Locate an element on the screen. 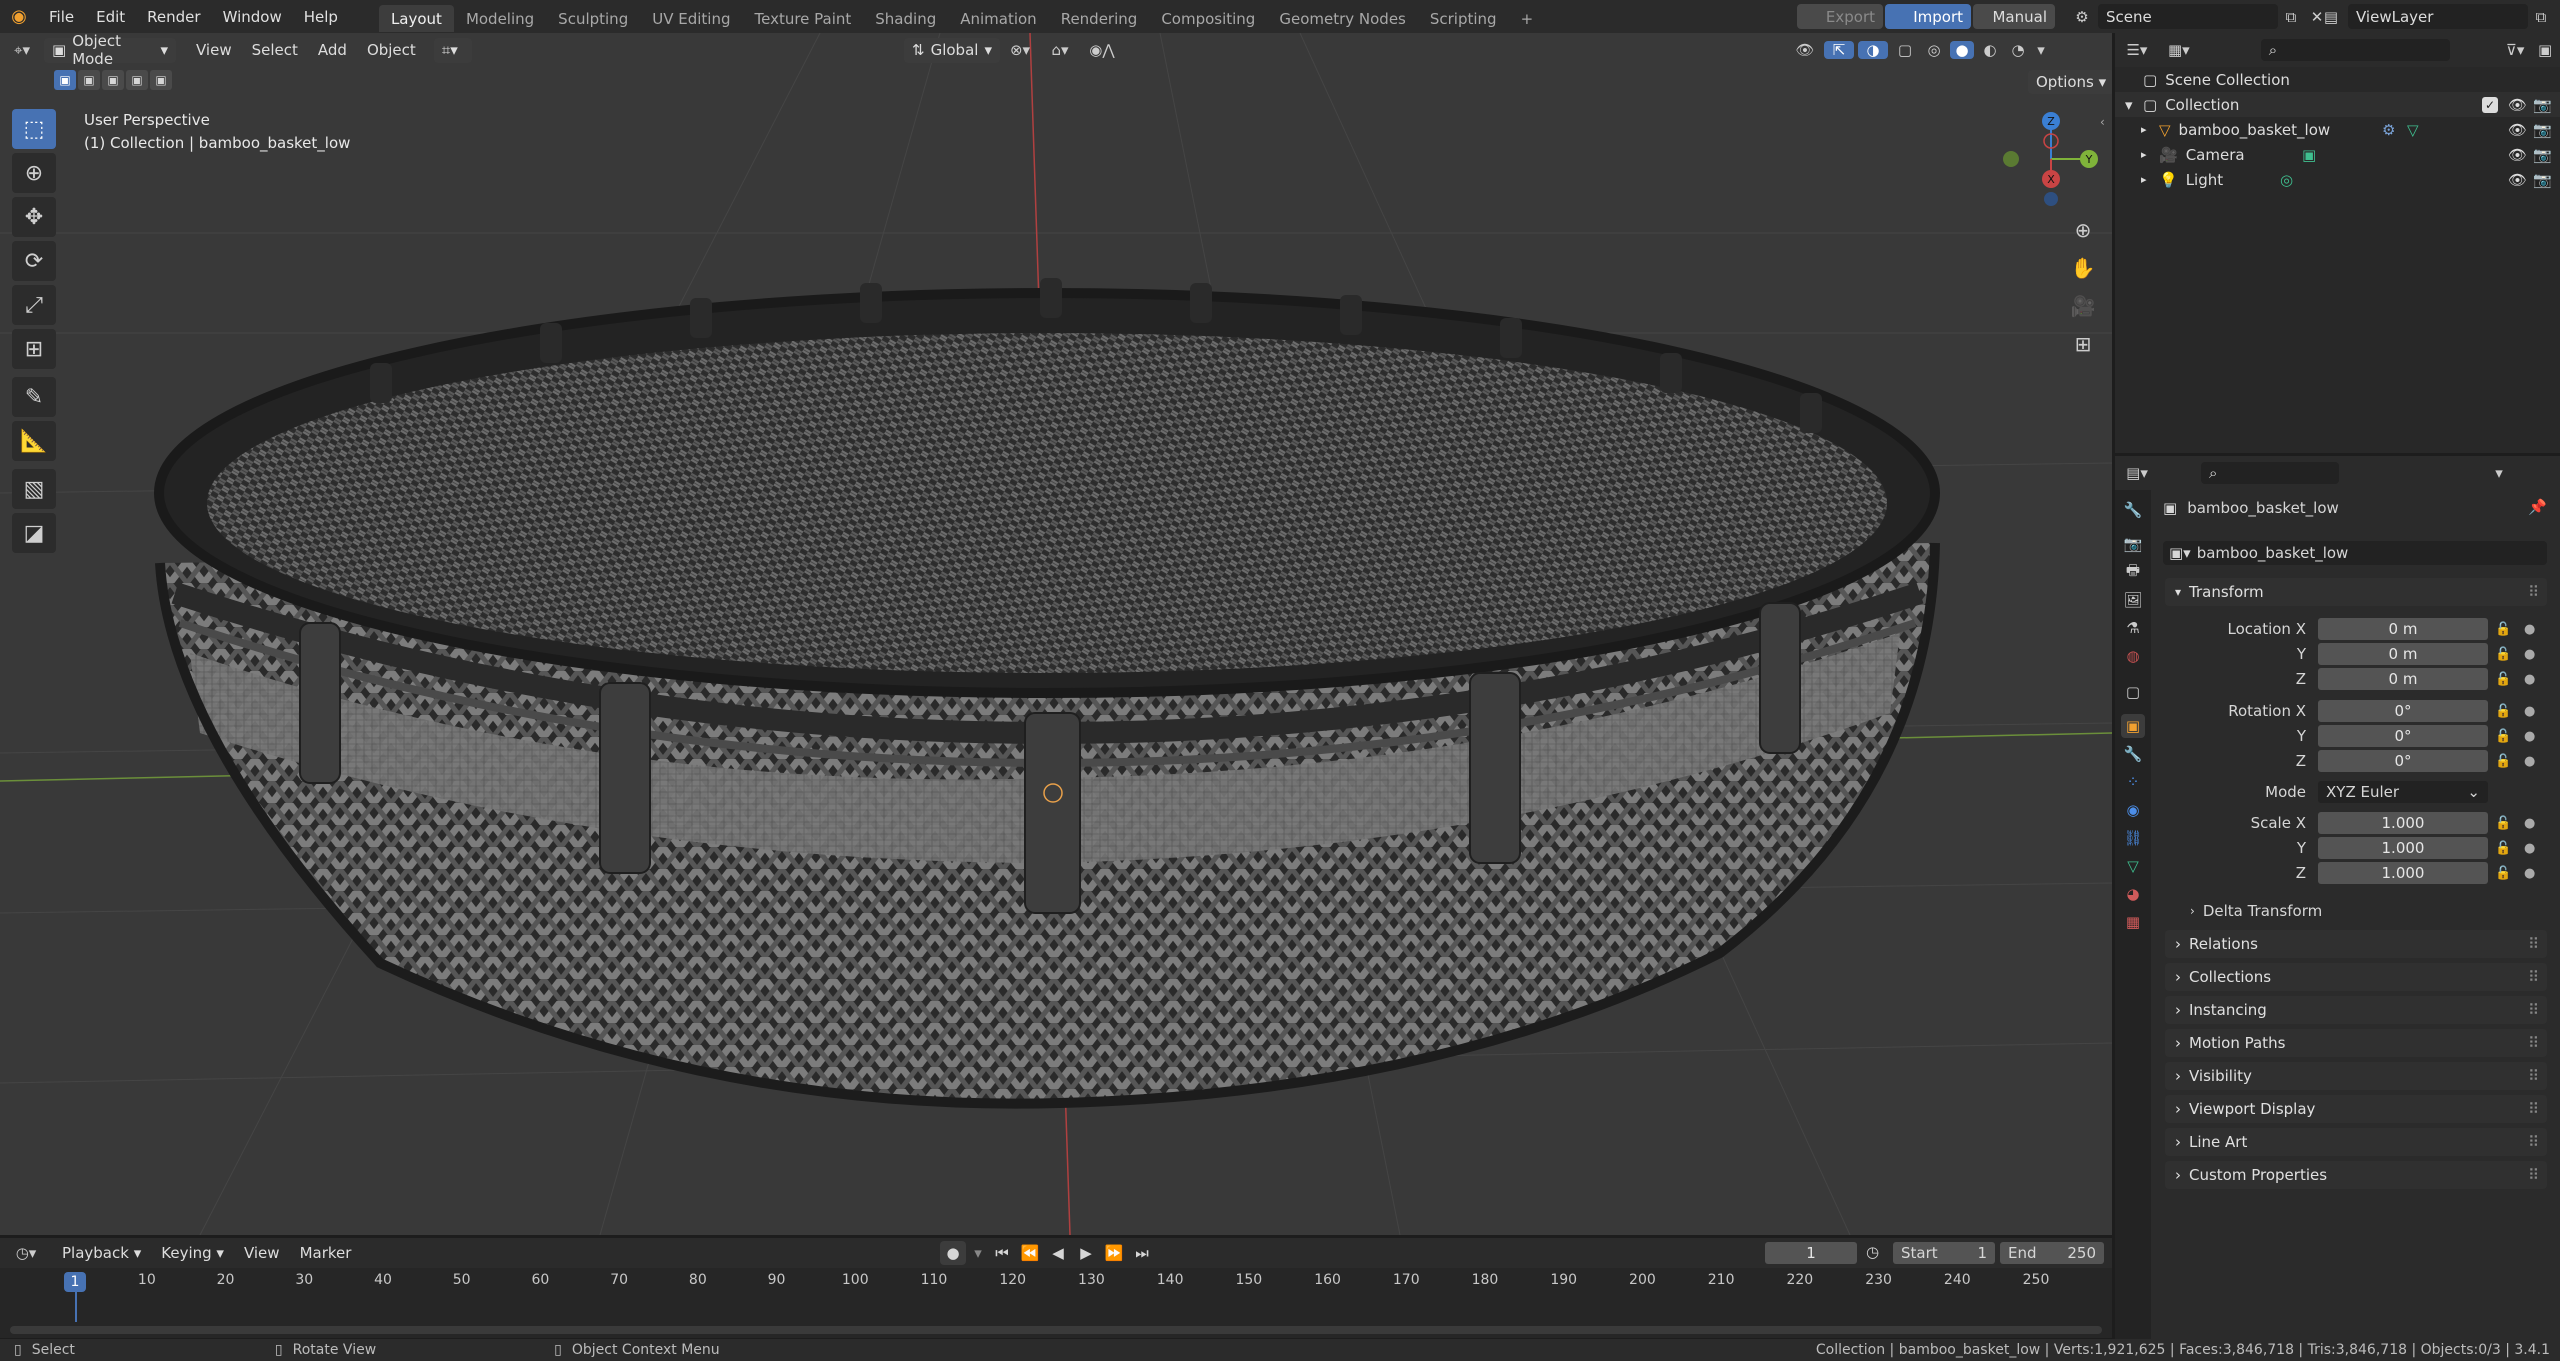  data-tab-icon: ▽ is located at coordinates (2133, 866).